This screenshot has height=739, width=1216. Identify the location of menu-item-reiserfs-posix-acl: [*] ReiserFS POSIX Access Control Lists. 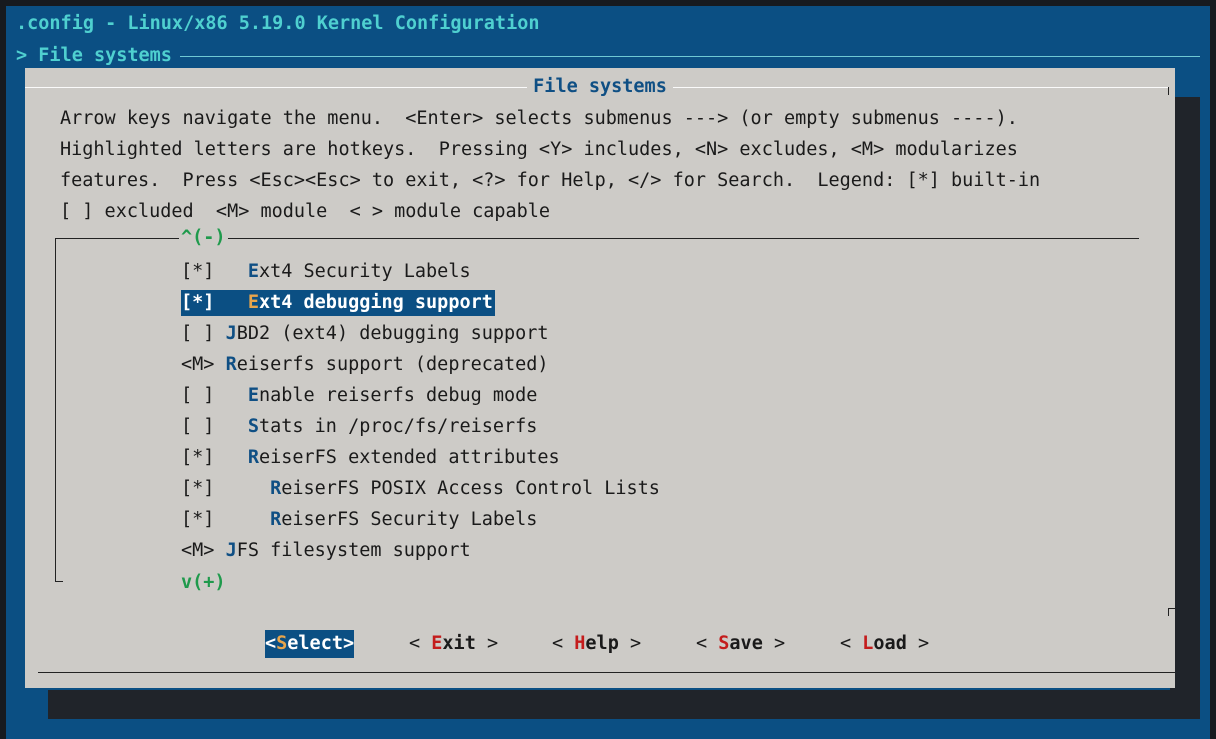
(421, 489).